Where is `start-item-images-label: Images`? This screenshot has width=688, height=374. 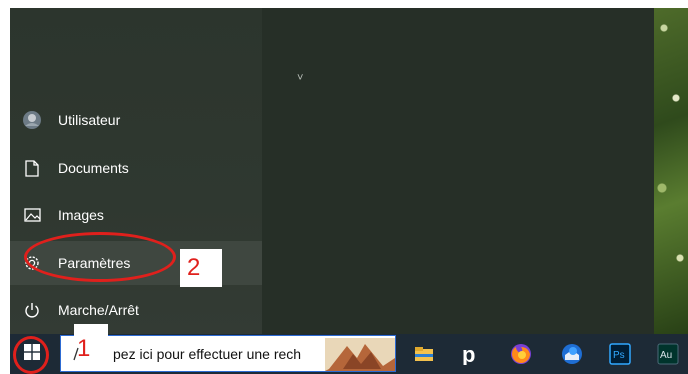 start-item-images-label: Images is located at coordinates (81, 215).